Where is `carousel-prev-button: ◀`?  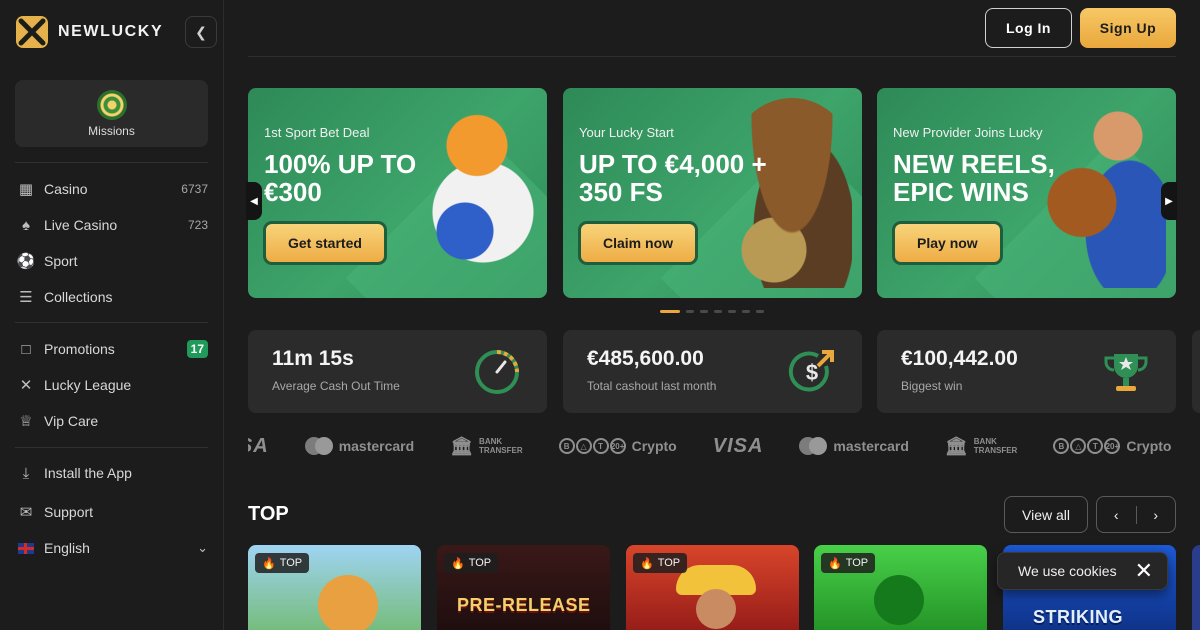 carousel-prev-button: ◀ is located at coordinates (254, 201).